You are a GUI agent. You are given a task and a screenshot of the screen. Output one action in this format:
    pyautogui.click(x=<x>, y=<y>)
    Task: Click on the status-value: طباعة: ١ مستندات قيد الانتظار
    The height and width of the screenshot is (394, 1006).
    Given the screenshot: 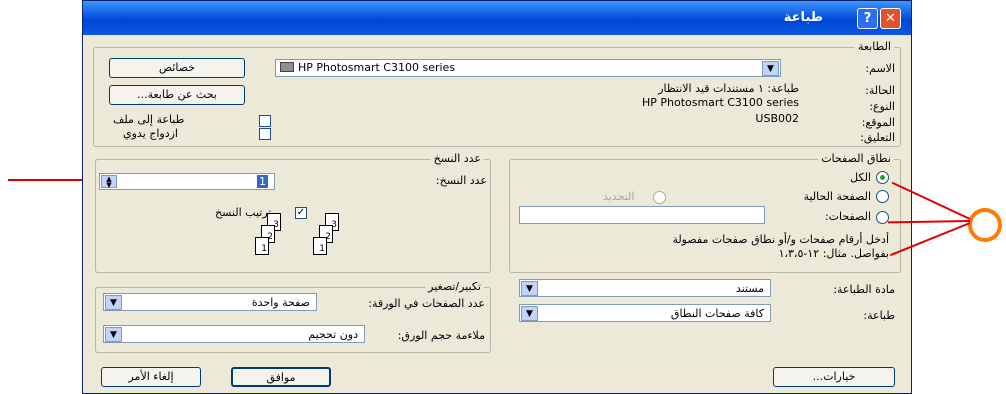 What is the action you would take?
    pyautogui.click(x=728, y=88)
    